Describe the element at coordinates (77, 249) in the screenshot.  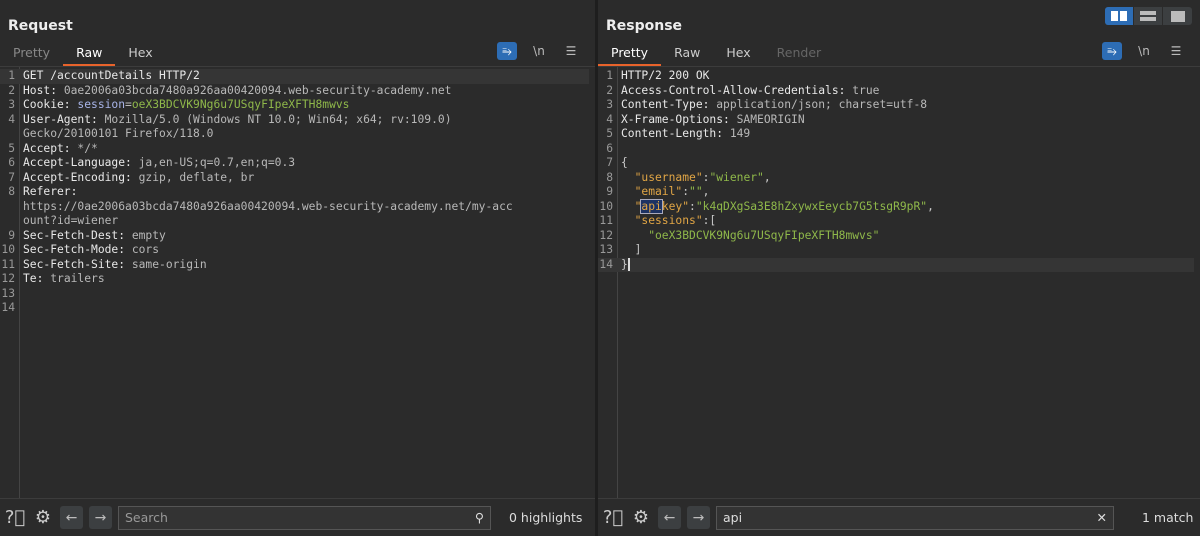
I see `code-token: Sec-Fetch-Mode:` at that location.